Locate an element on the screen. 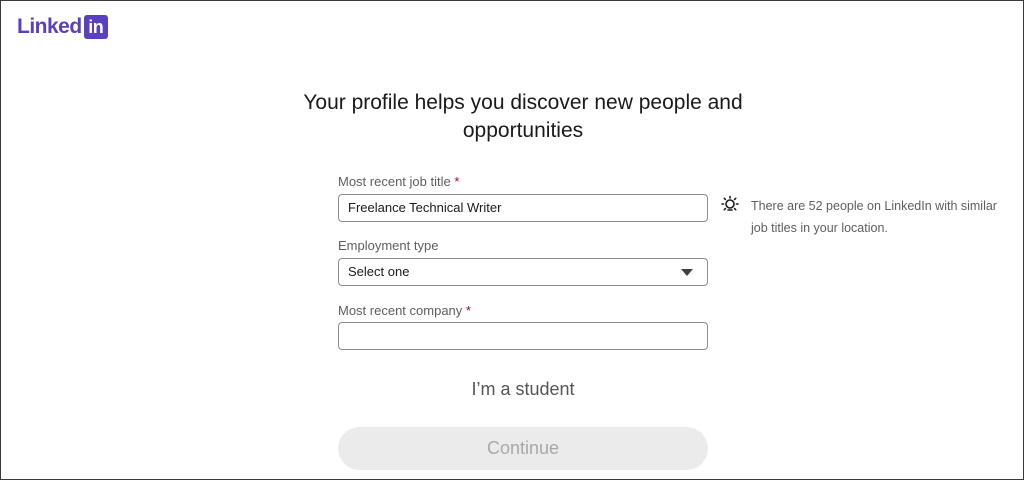 Image resolution: width=1024 pixels, height=480 pixels. heading-line-2: opportunities is located at coordinates (523, 130).